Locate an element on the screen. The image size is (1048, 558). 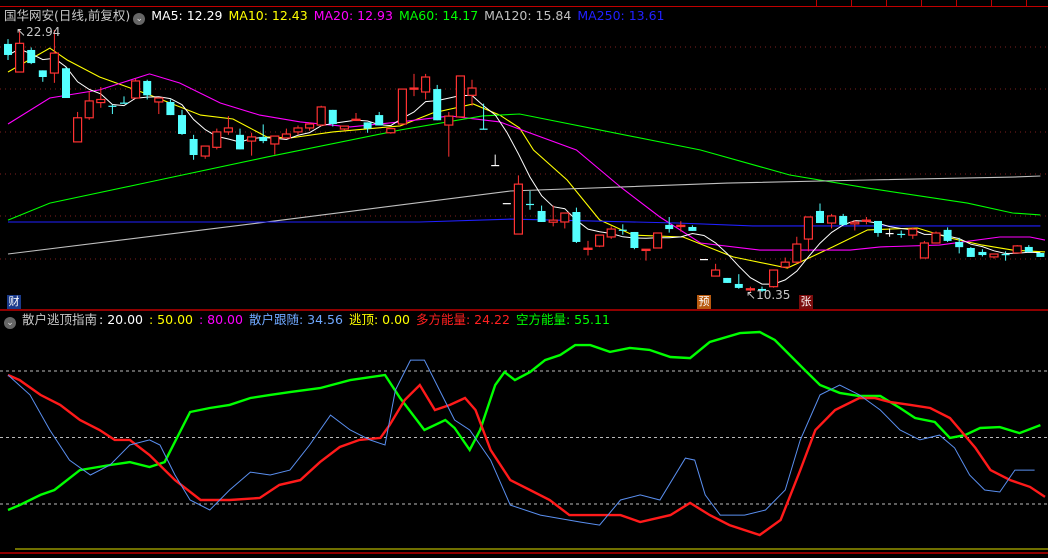
high-price-label: ↖22.94 is located at coordinates (38, 32).